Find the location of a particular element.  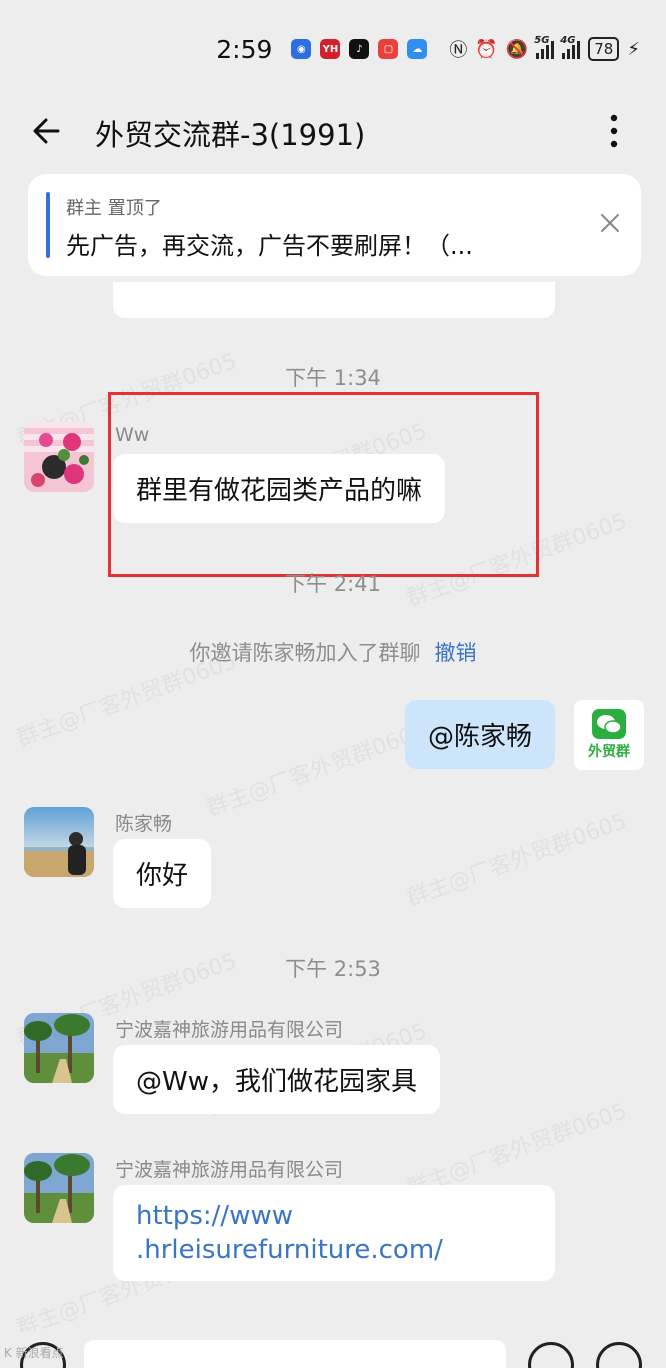

sender-name: 陈家畅 is located at coordinates (144, 824).